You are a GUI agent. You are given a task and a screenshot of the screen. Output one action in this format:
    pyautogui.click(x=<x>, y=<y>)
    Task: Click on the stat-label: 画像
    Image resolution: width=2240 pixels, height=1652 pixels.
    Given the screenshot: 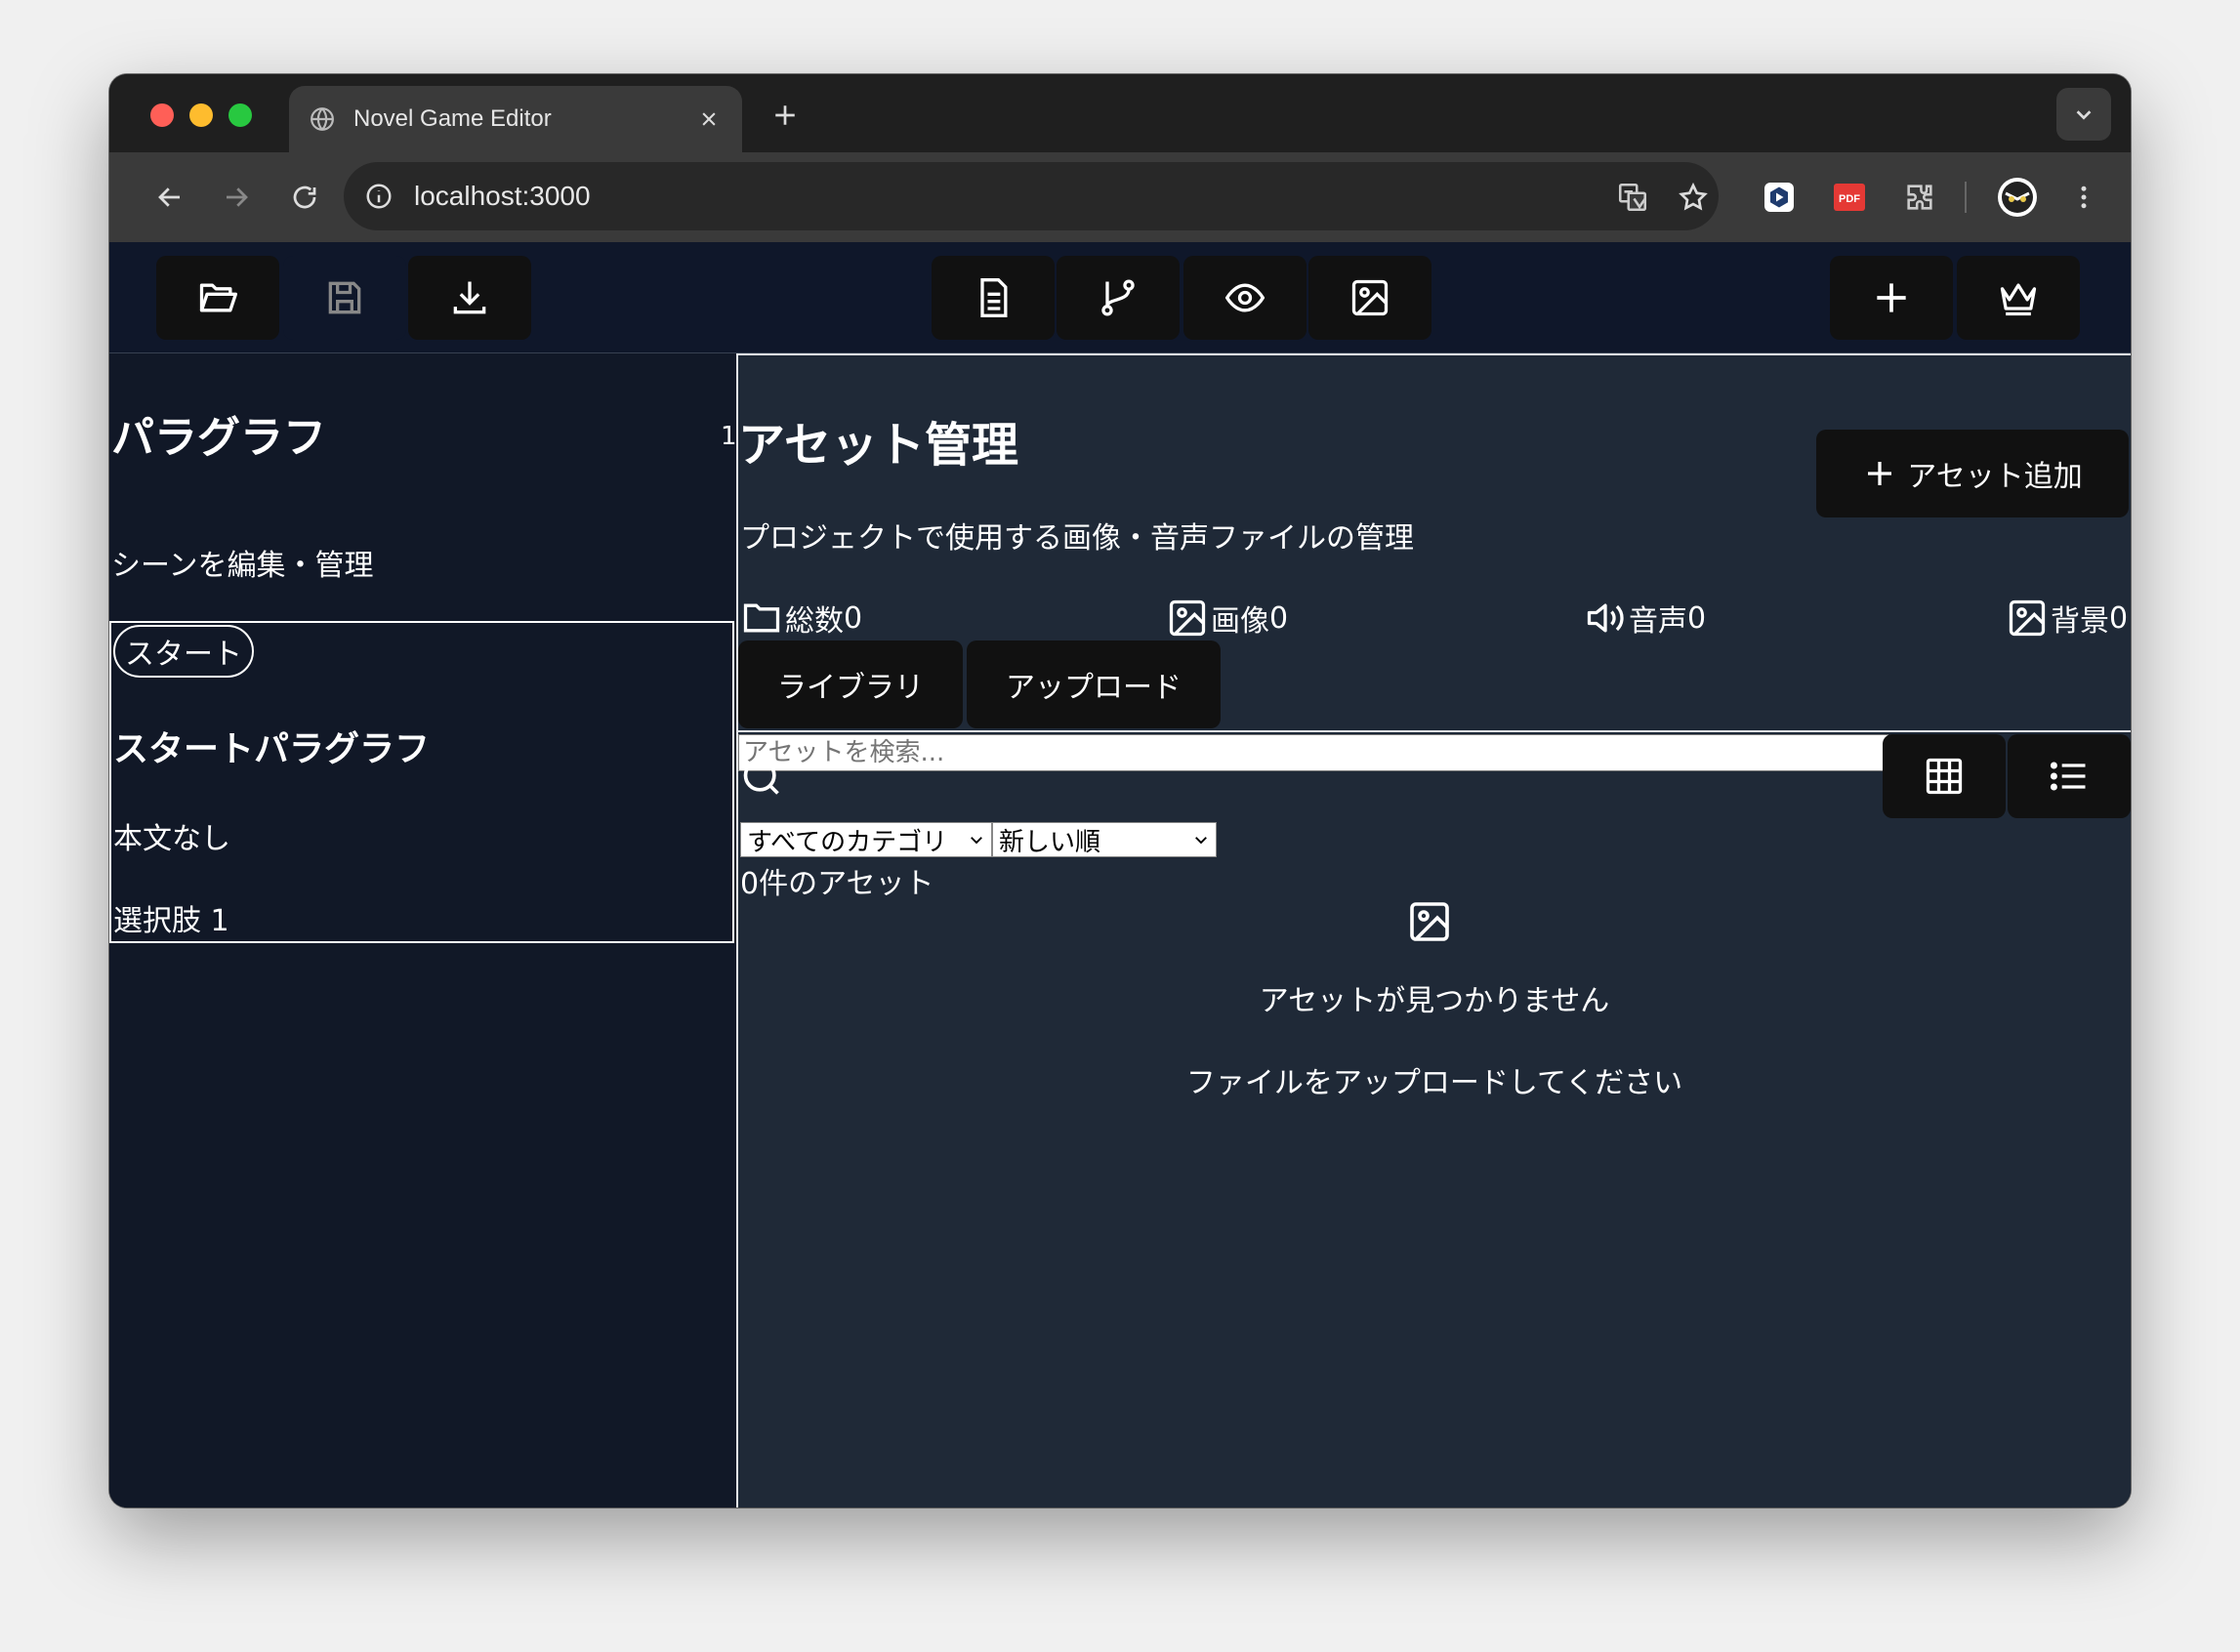 What is the action you would take?
    pyautogui.click(x=1240, y=621)
    